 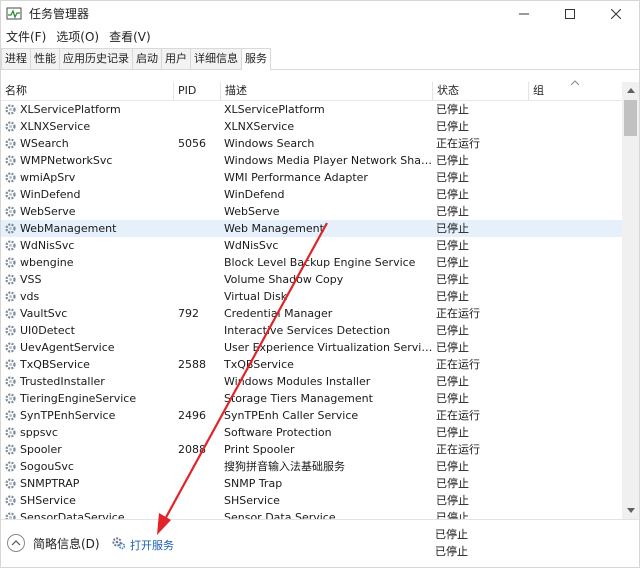 I want to click on maximize-icon, so click(x=570, y=13).